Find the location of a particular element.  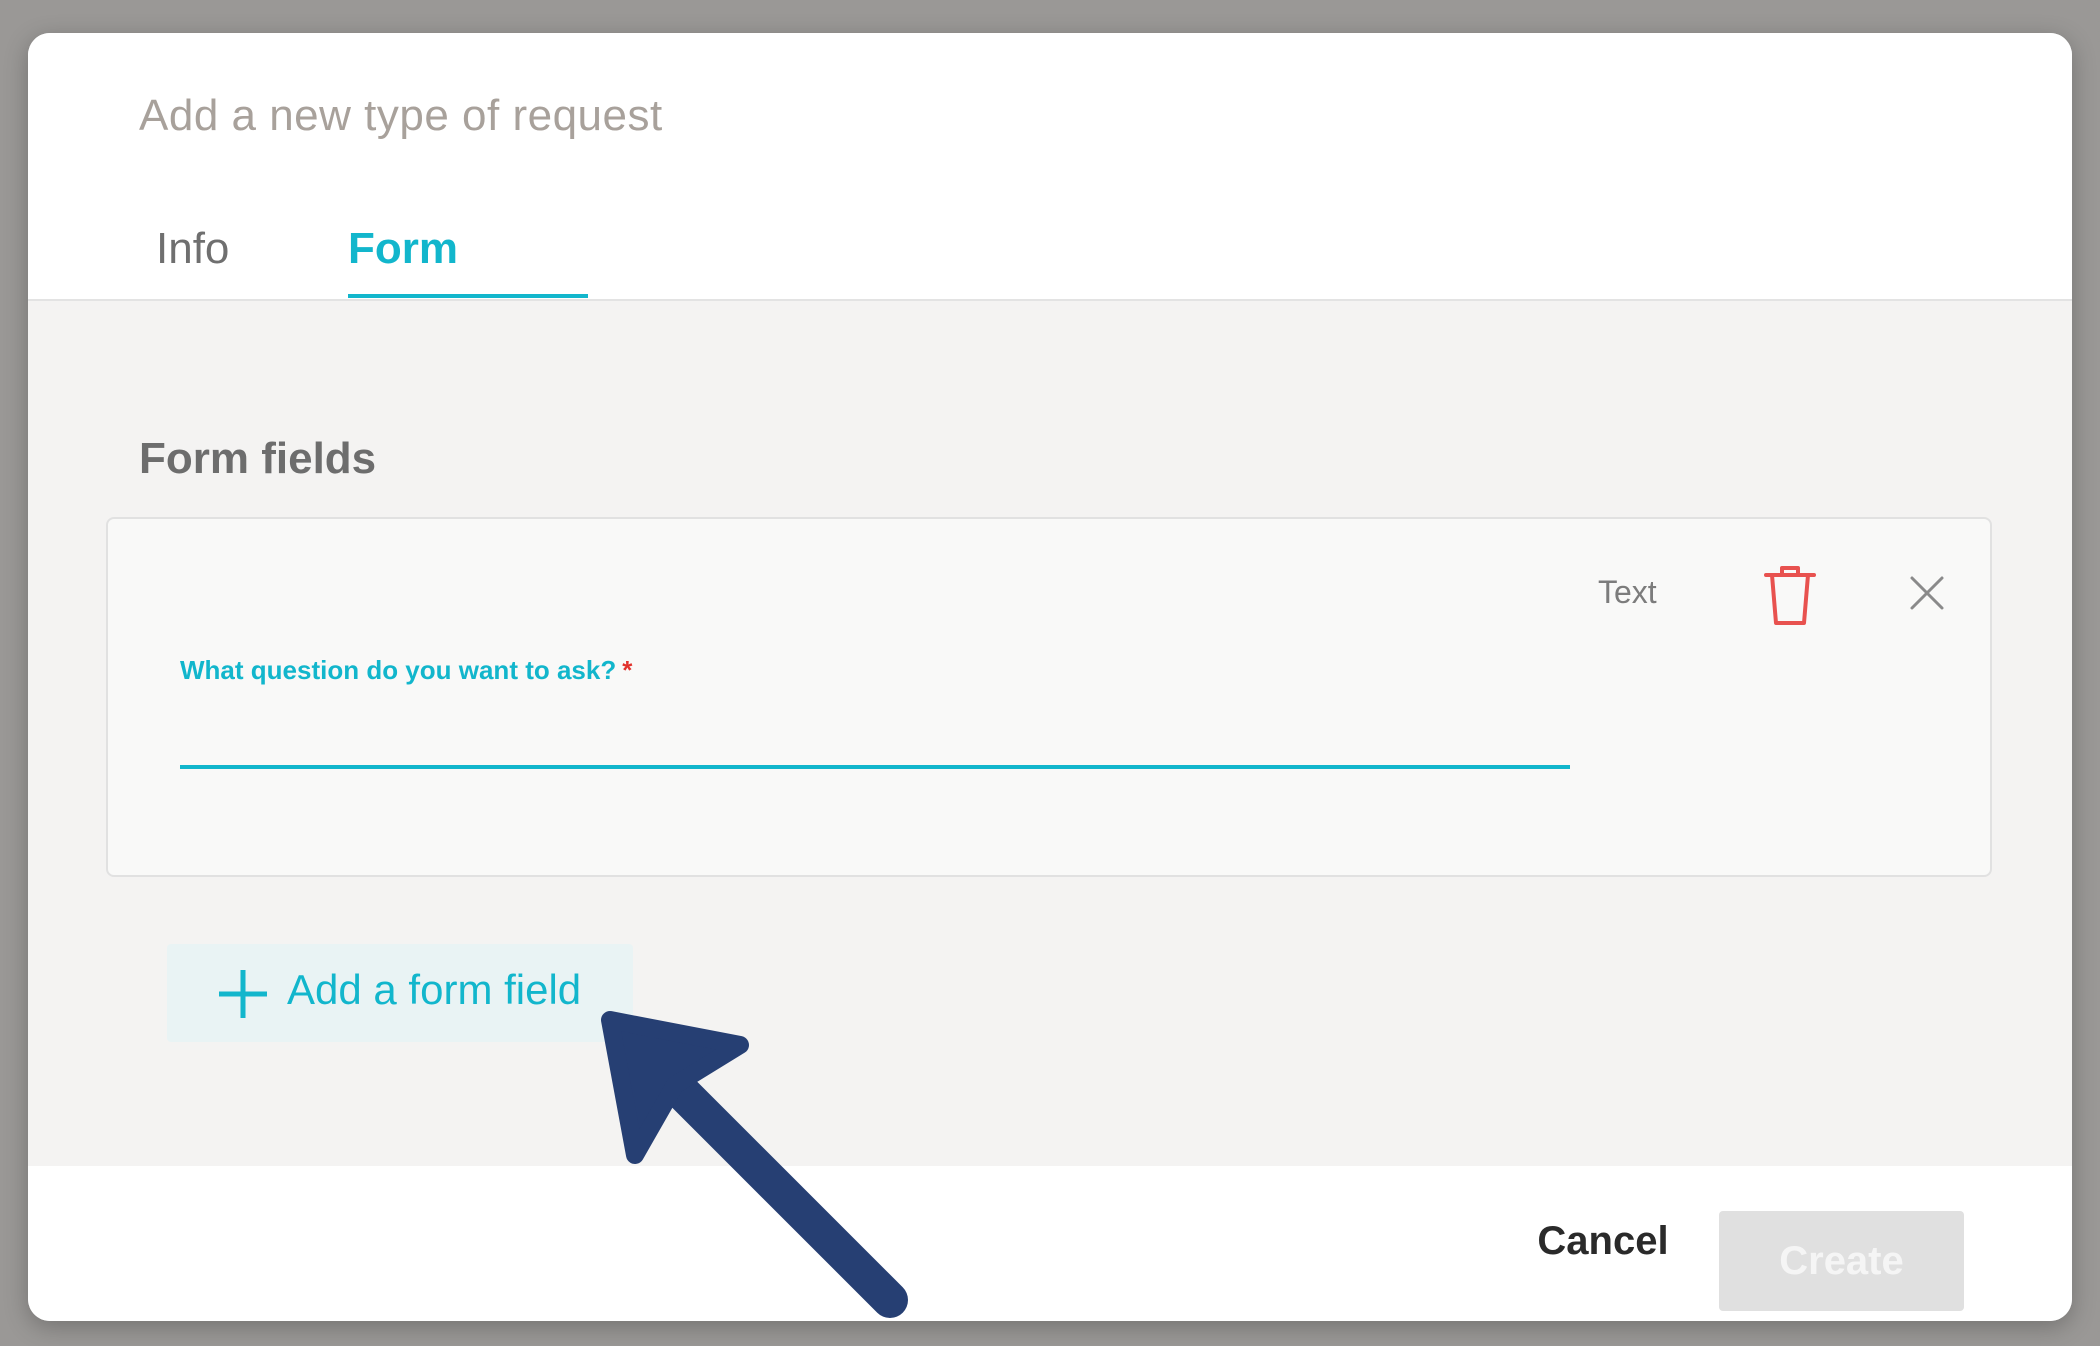

form-fields-heading: Form fields is located at coordinates (258, 458).